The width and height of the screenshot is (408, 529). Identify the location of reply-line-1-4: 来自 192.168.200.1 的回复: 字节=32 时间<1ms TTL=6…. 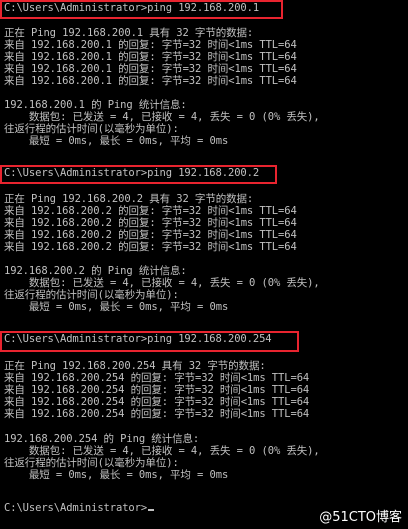
(150, 81).